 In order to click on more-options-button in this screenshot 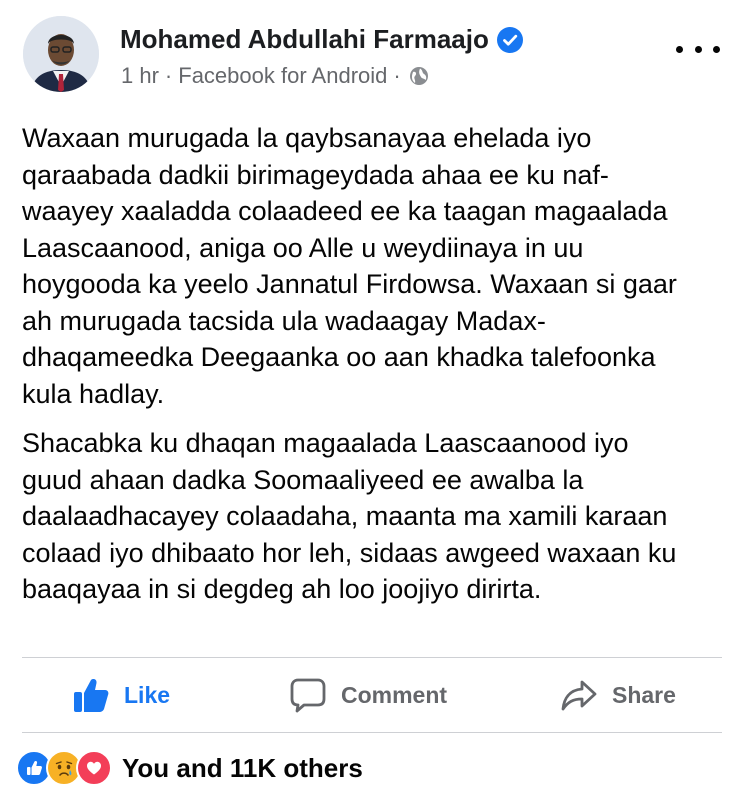, I will do `click(698, 49)`.